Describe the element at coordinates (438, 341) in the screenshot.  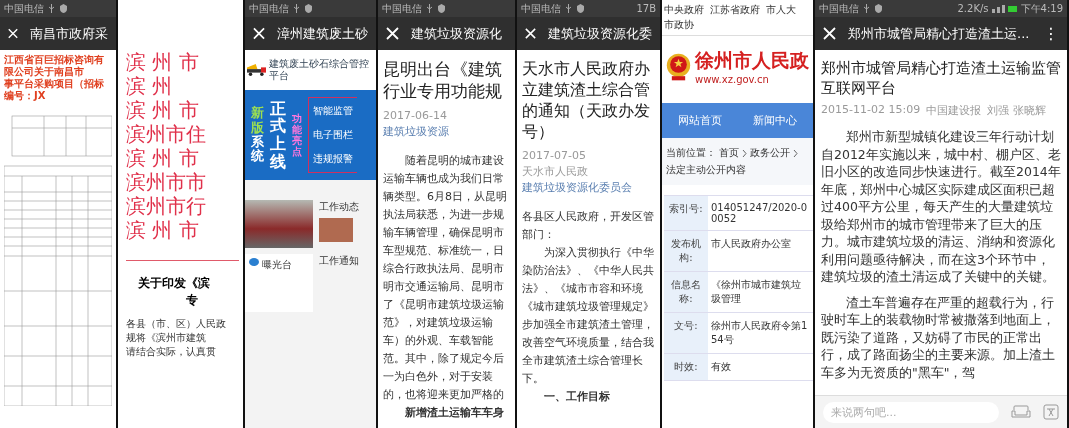
I see `body-text: 车）的外观、车载智能` at that location.